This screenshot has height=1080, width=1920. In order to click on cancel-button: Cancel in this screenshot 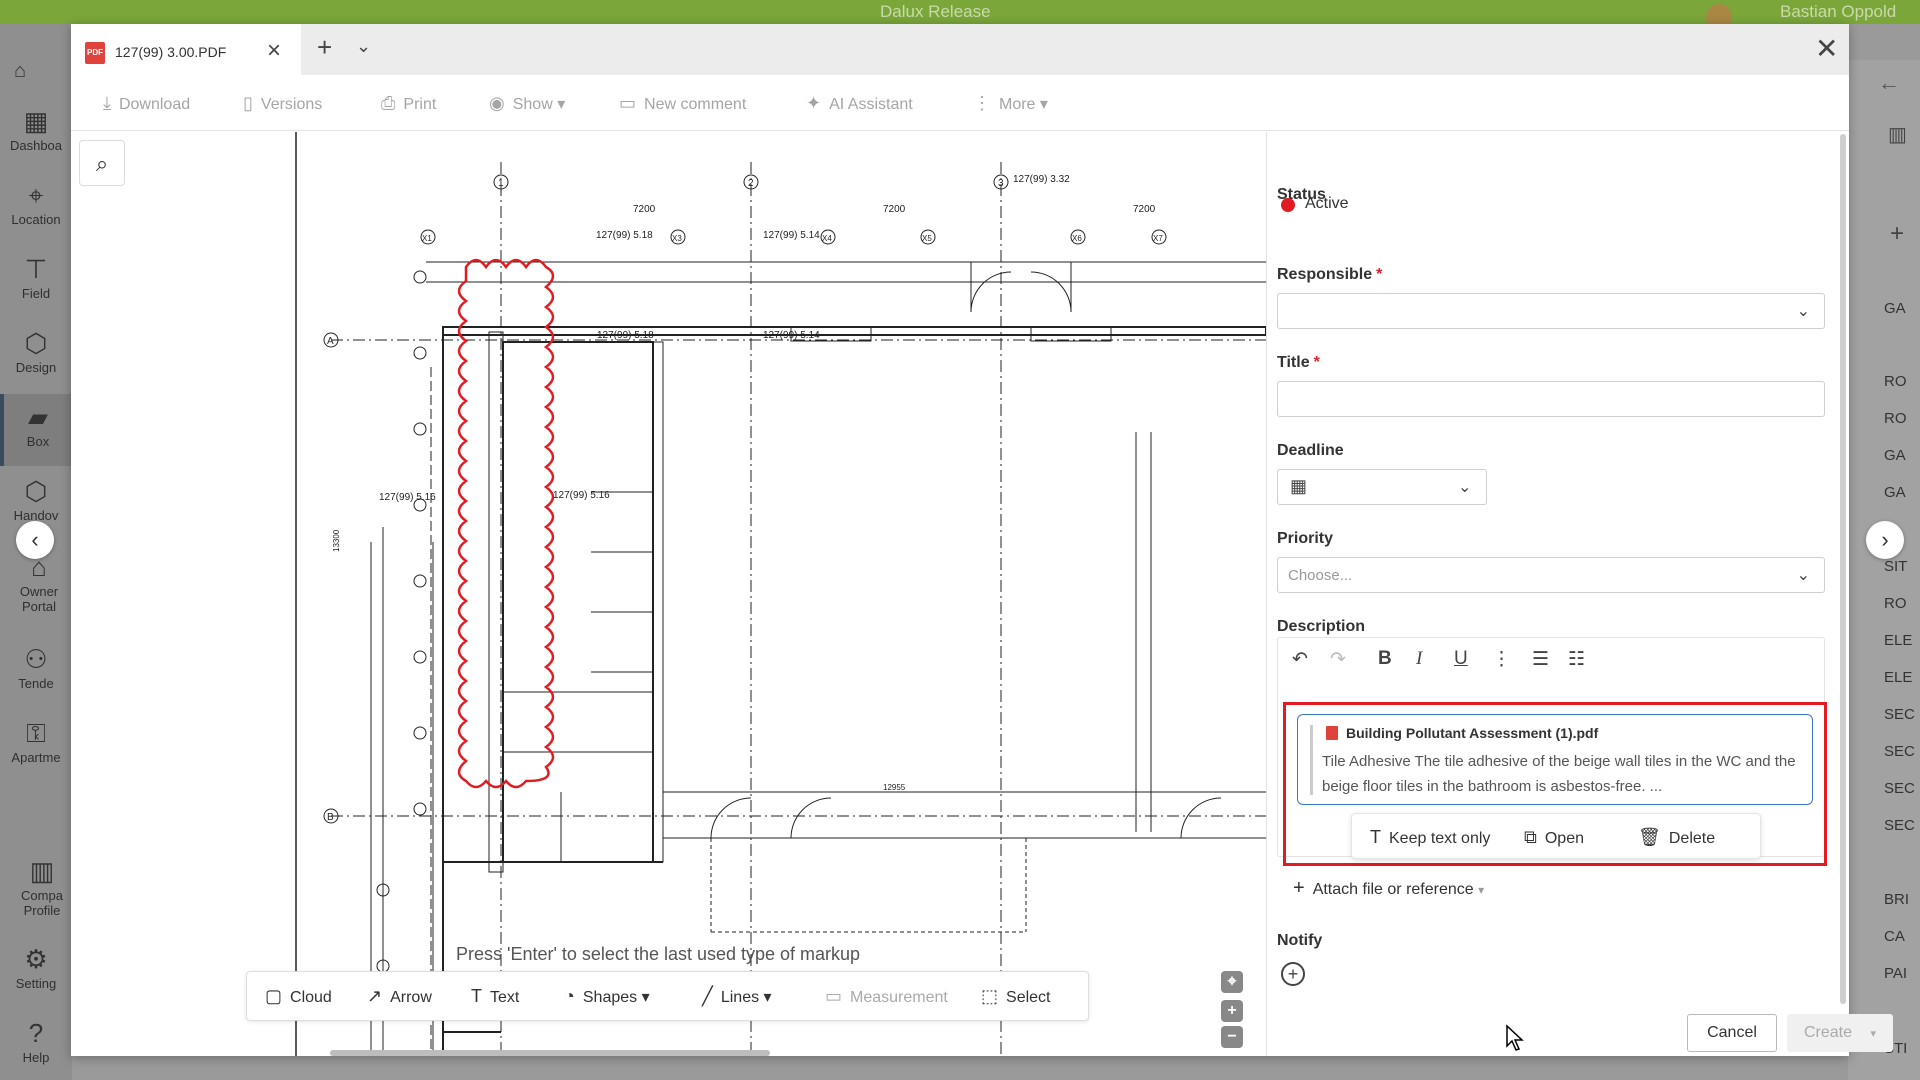, I will do `click(1732, 1033)`.